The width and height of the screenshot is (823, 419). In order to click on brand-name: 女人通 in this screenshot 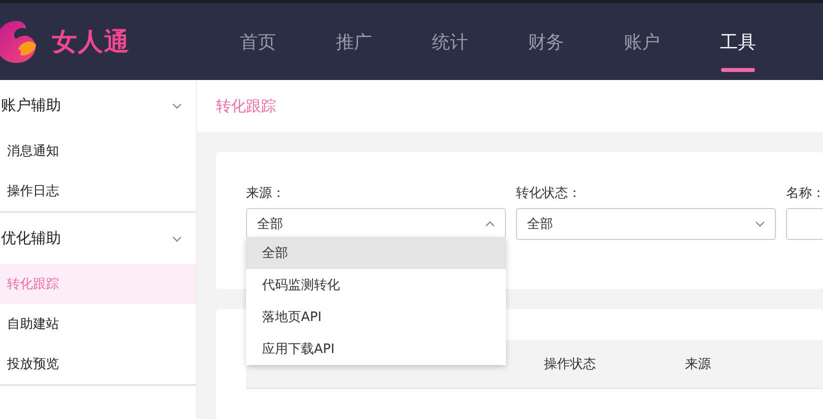, I will do `click(91, 42)`.